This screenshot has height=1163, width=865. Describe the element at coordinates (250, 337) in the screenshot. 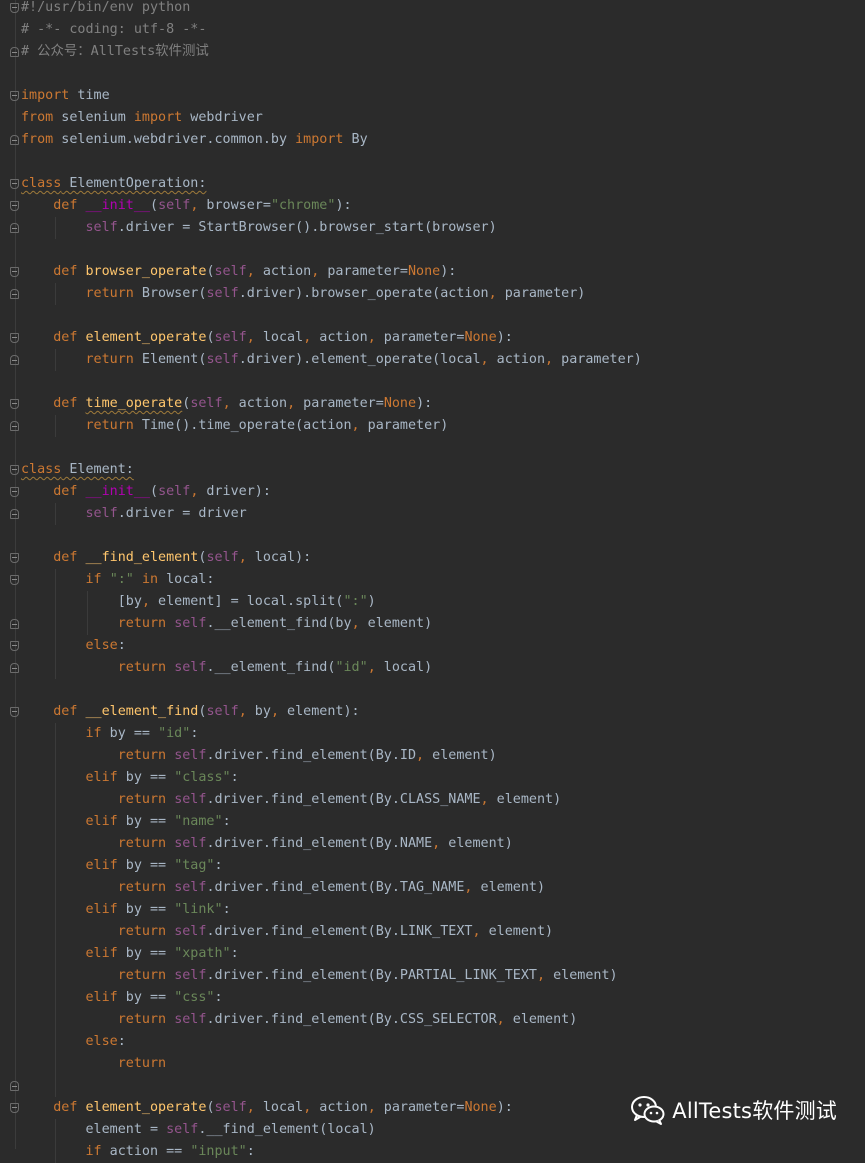

I see `code-token: ,` at that location.